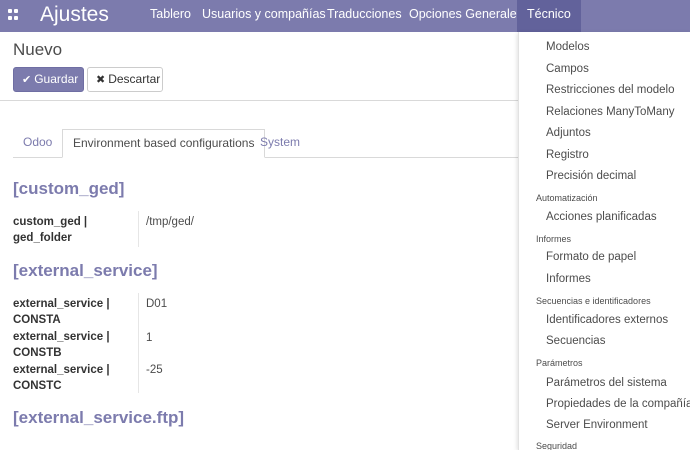 Image resolution: width=690 pixels, height=450 pixels. Describe the element at coordinates (568, 133) in the screenshot. I see `menu-item-adjuntos: Adjuntos` at that location.